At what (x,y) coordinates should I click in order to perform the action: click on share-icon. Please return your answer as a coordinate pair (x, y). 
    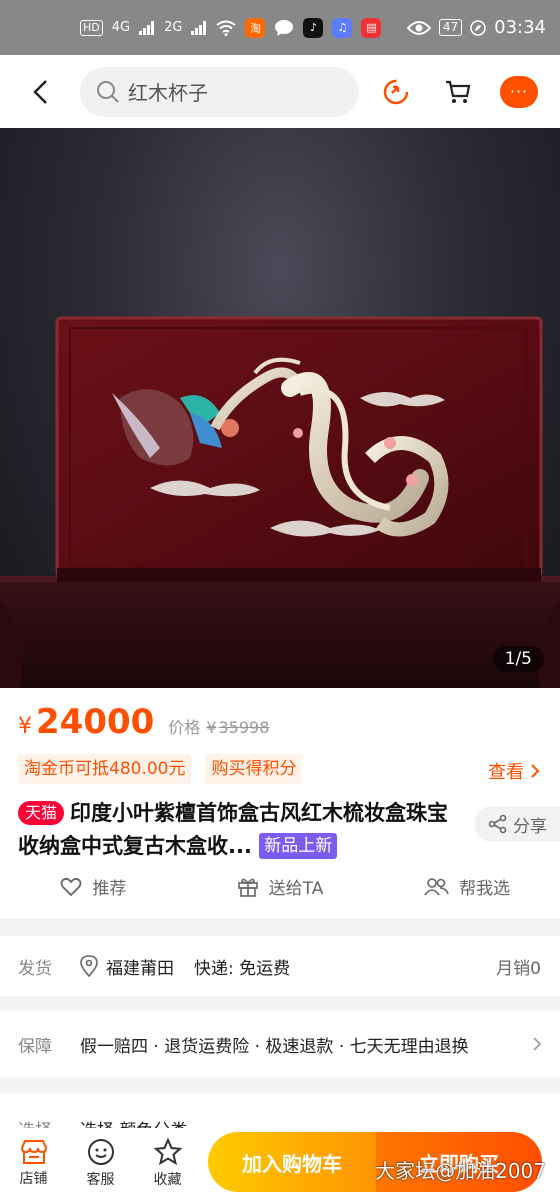
    Looking at the image, I should click on (497, 824).